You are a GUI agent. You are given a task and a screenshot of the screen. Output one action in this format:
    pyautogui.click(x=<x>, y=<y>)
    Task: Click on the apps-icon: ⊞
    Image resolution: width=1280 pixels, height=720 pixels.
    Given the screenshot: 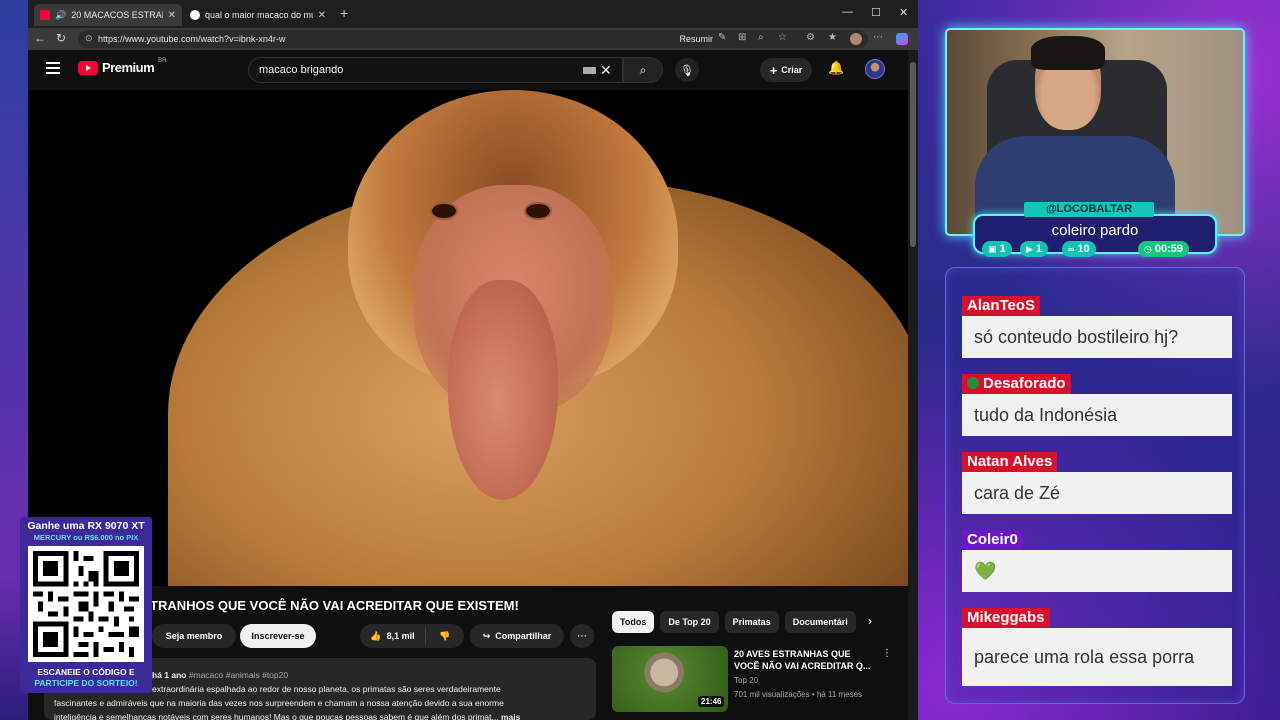 What is the action you would take?
    pyautogui.click(x=742, y=37)
    